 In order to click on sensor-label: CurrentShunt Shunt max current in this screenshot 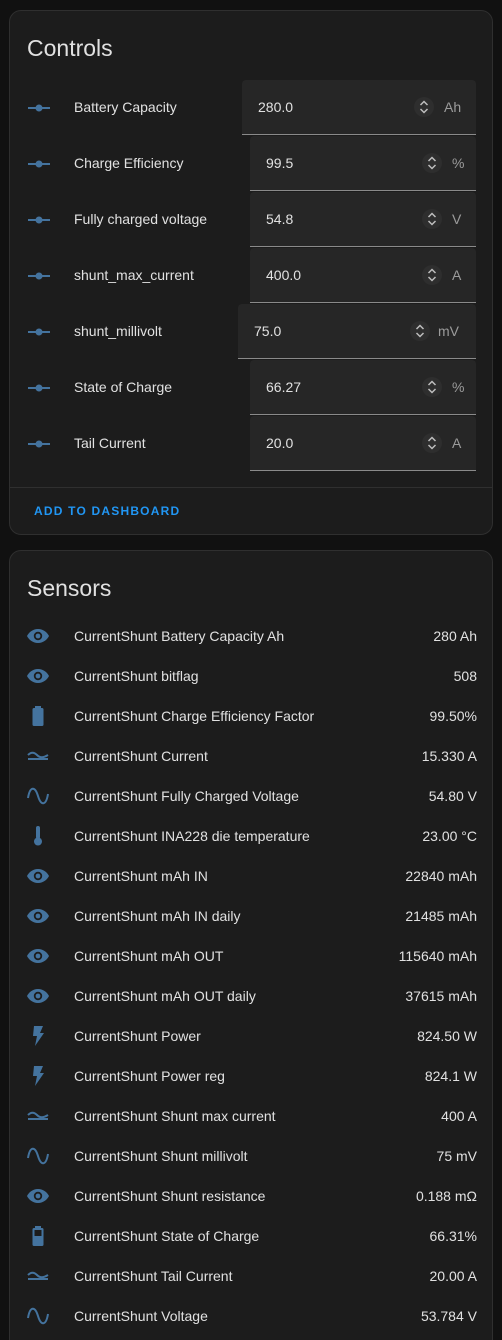, I will do `click(175, 1116)`.